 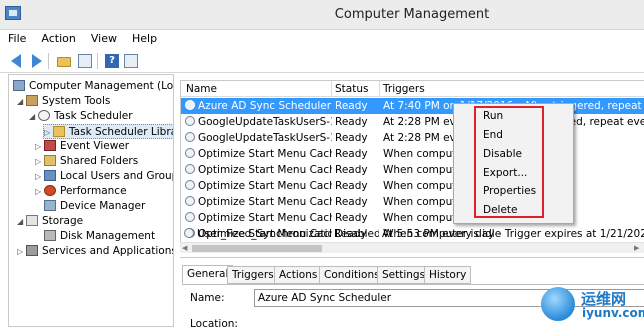 What do you see at coordinates (32, 100) in the screenshot?
I see `tools-icon` at bounding box center [32, 100].